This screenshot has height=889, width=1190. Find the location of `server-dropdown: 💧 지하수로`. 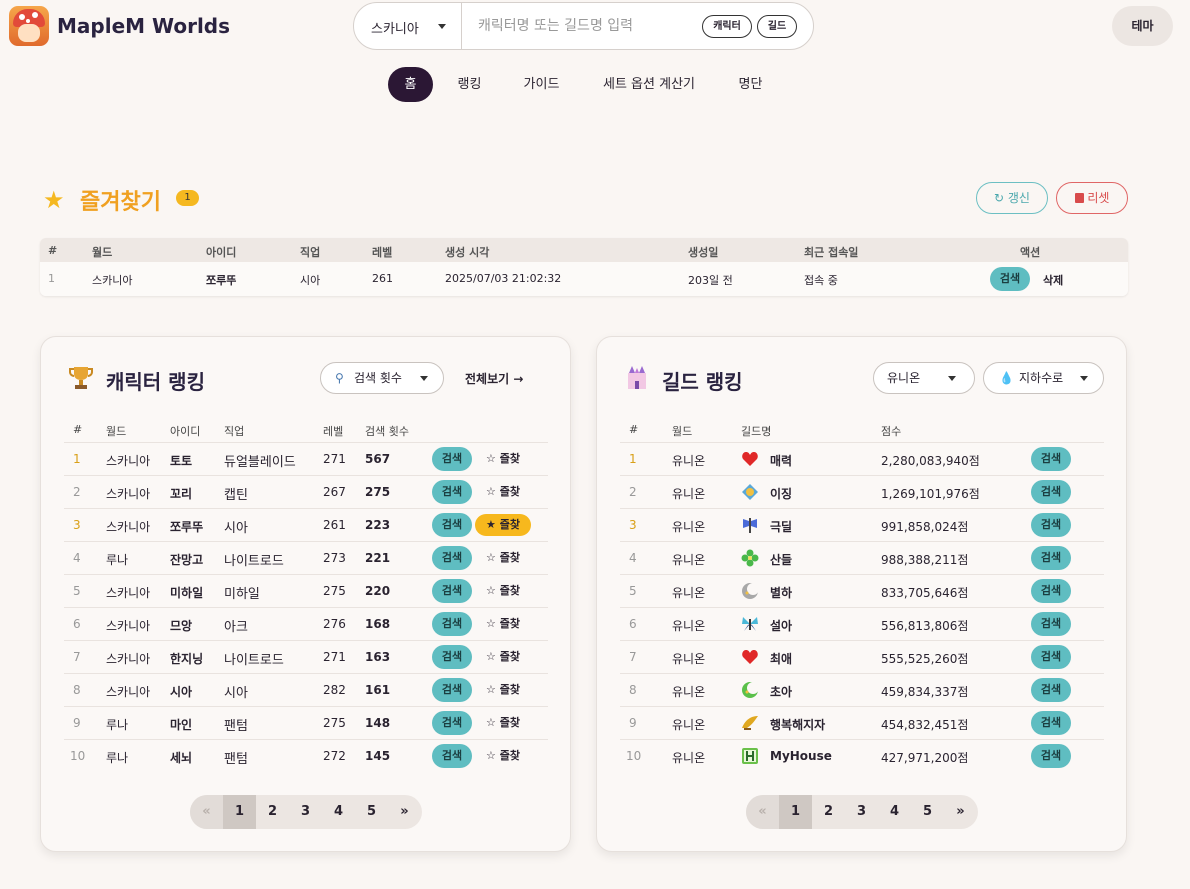

server-dropdown: 💧 지하수로 is located at coordinates (1043, 378).